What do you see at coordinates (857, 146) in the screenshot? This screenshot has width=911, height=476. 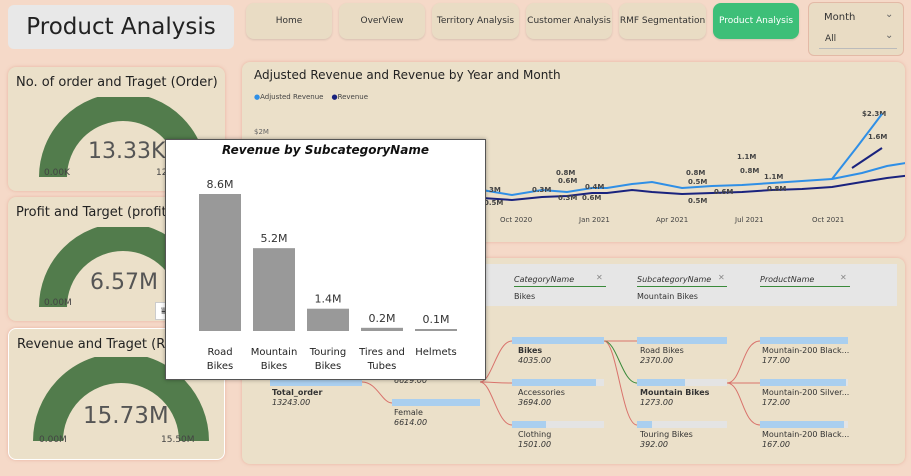 I see `adjusted-revenue-line-tail` at bounding box center [857, 146].